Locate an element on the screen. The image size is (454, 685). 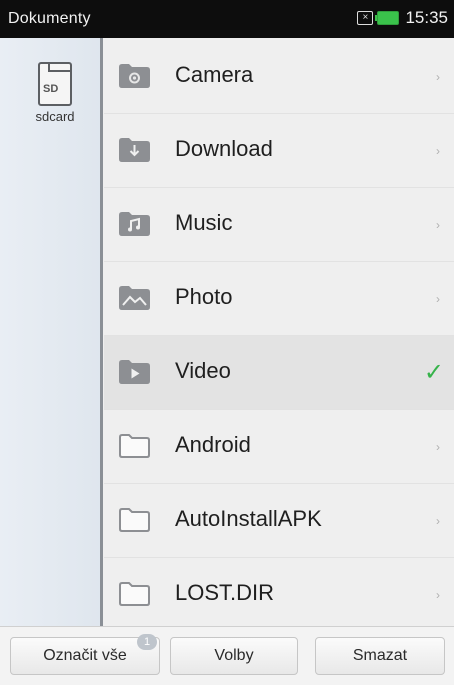
camera-folder-icon is located at coordinates (134, 76).